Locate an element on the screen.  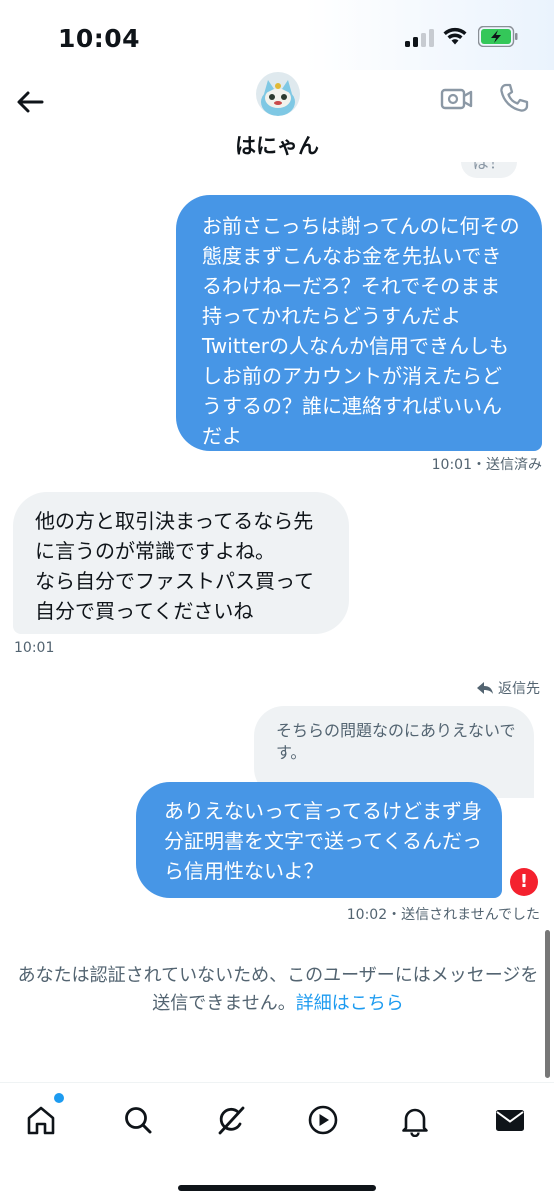
conversation-header: はにゃん is located at coordinates (277, 116).